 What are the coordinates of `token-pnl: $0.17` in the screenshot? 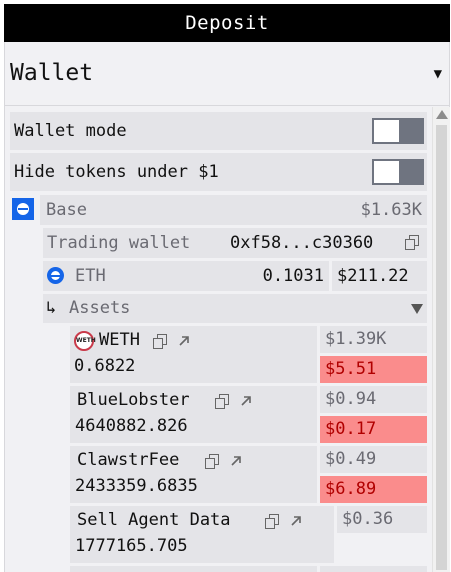 It's located at (351, 429).